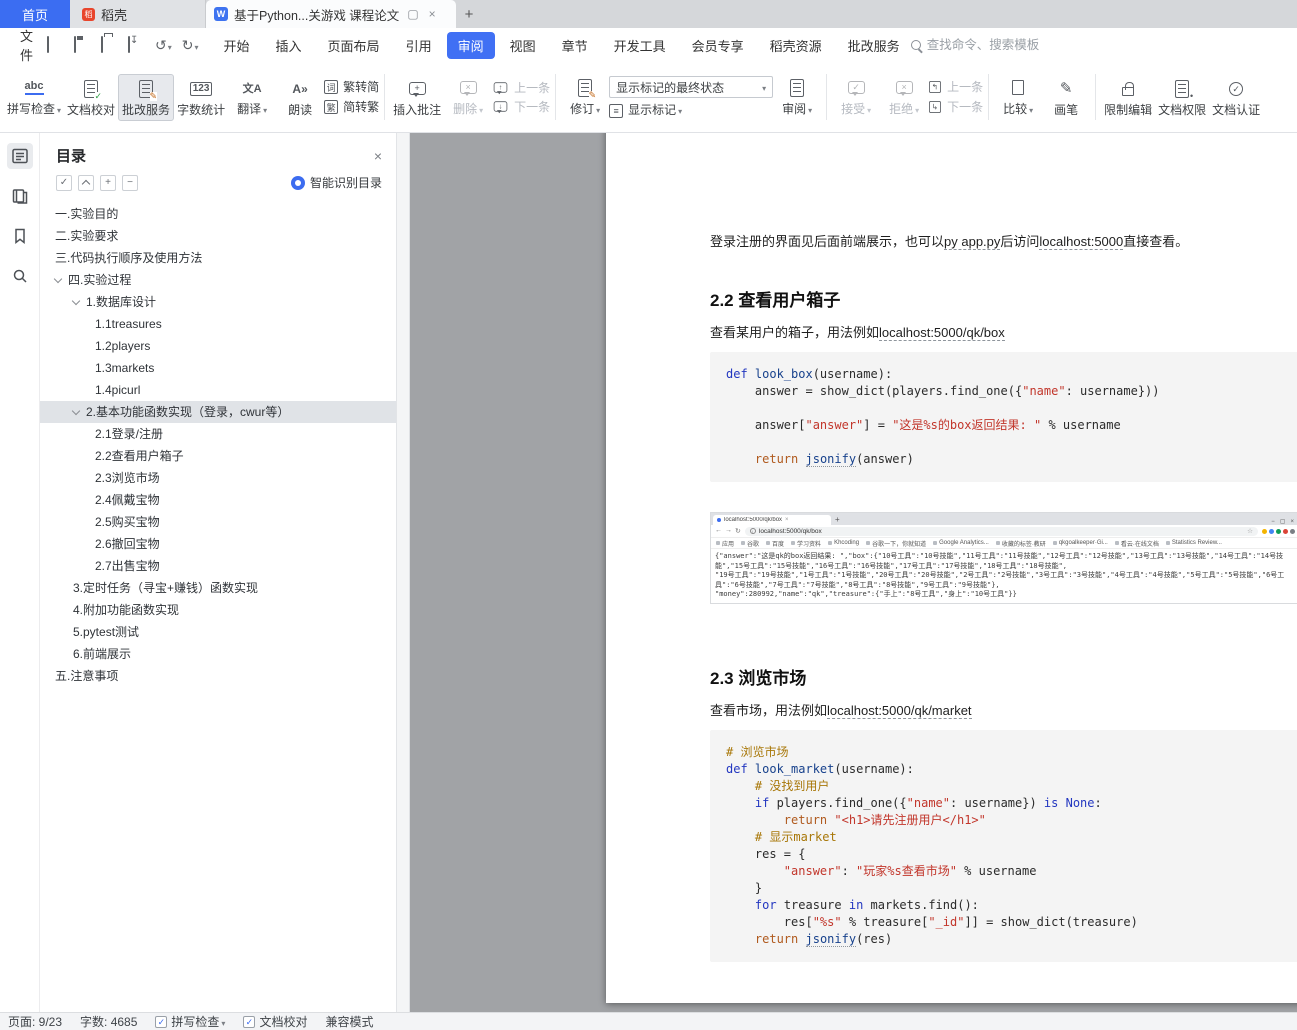  Describe the element at coordinates (585, 97) in the screenshot. I see `track-changes-button: ✎ 修订` at that location.